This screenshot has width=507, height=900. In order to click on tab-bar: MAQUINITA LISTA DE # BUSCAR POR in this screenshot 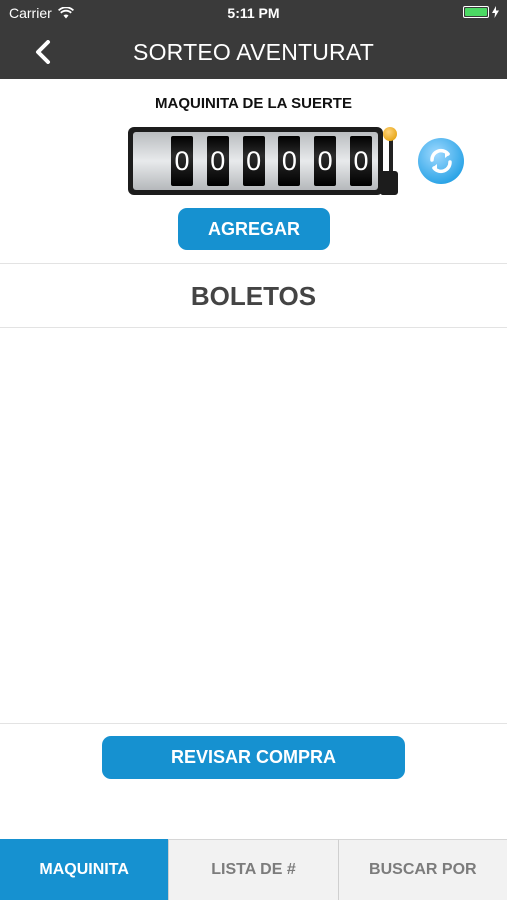, I will do `click(253, 869)`.